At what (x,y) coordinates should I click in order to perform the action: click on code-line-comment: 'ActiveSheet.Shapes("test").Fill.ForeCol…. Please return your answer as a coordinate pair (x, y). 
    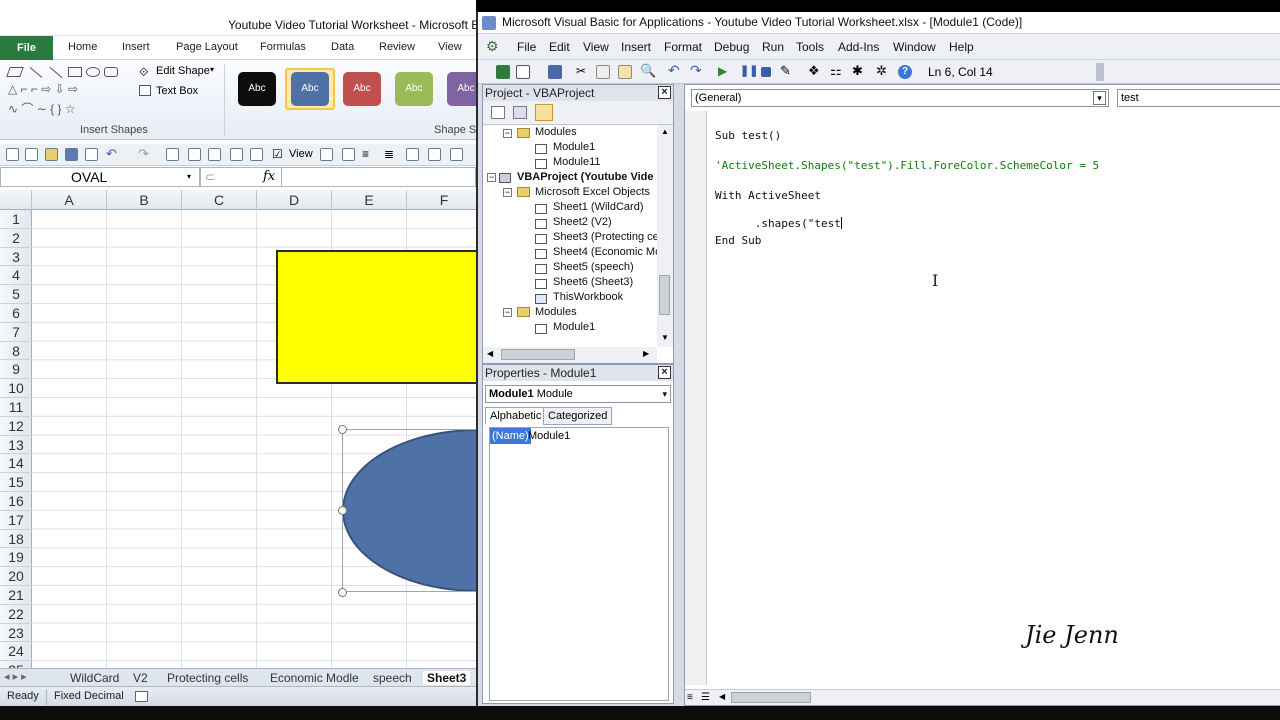
    Looking at the image, I should click on (907, 165).